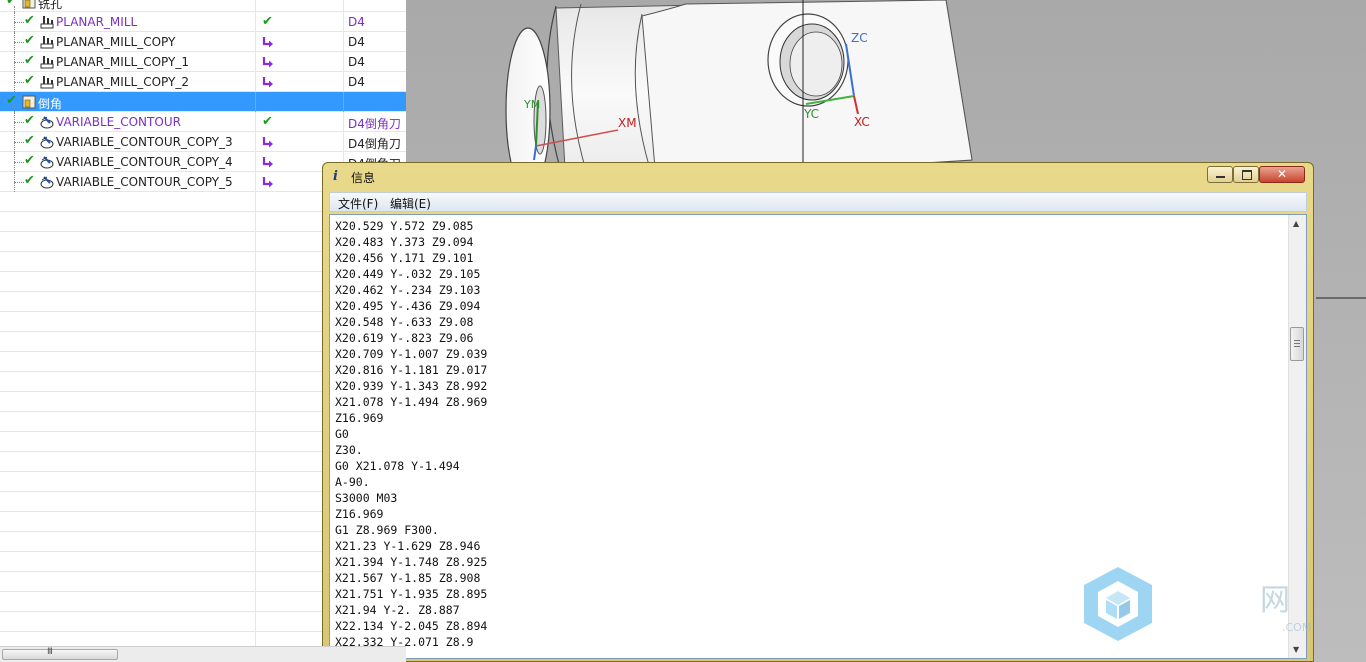  I want to click on name-cell: ✔ PLANAR_MILL_COPY_2, so click(128, 82).